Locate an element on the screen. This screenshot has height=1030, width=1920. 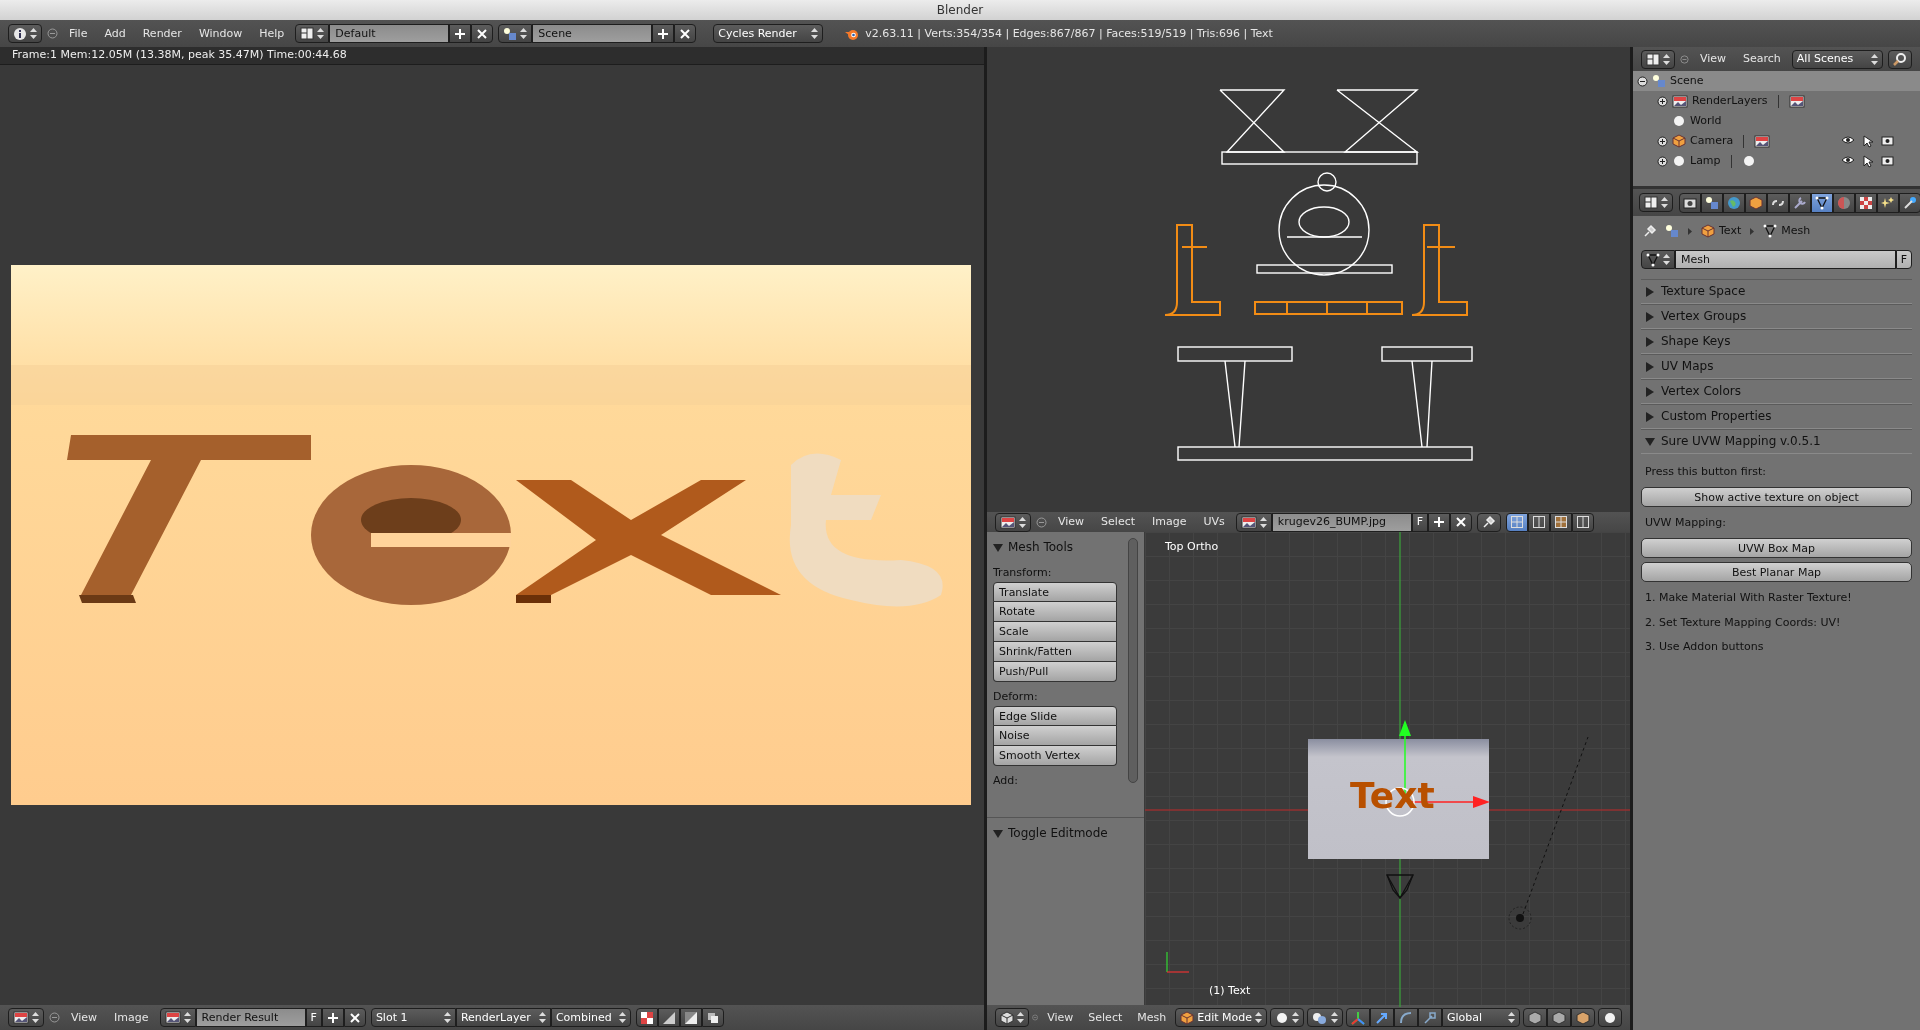
view-name: Top Ortho is located at coordinates (1192, 547).